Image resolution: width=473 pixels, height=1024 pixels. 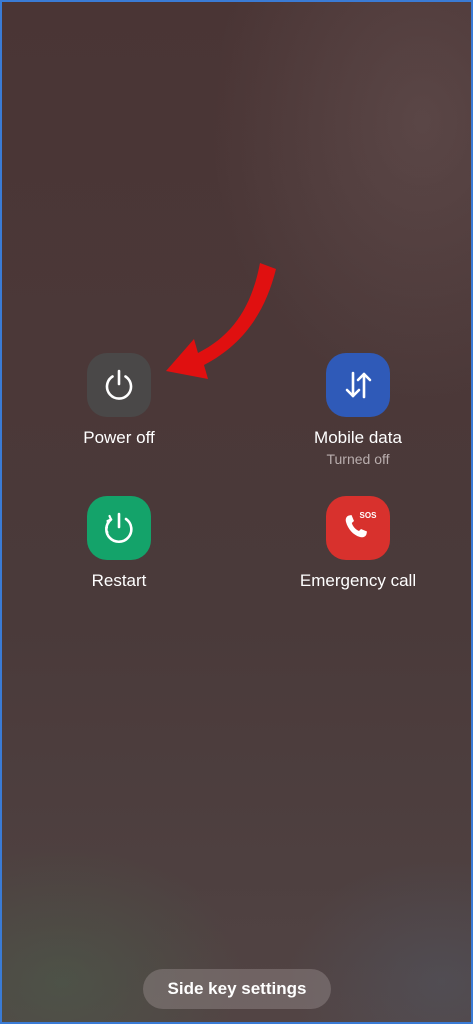 What do you see at coordinates (119, 580) in the screenshot?
I see `restart-label: Restart` at bounding box center [119, 580].